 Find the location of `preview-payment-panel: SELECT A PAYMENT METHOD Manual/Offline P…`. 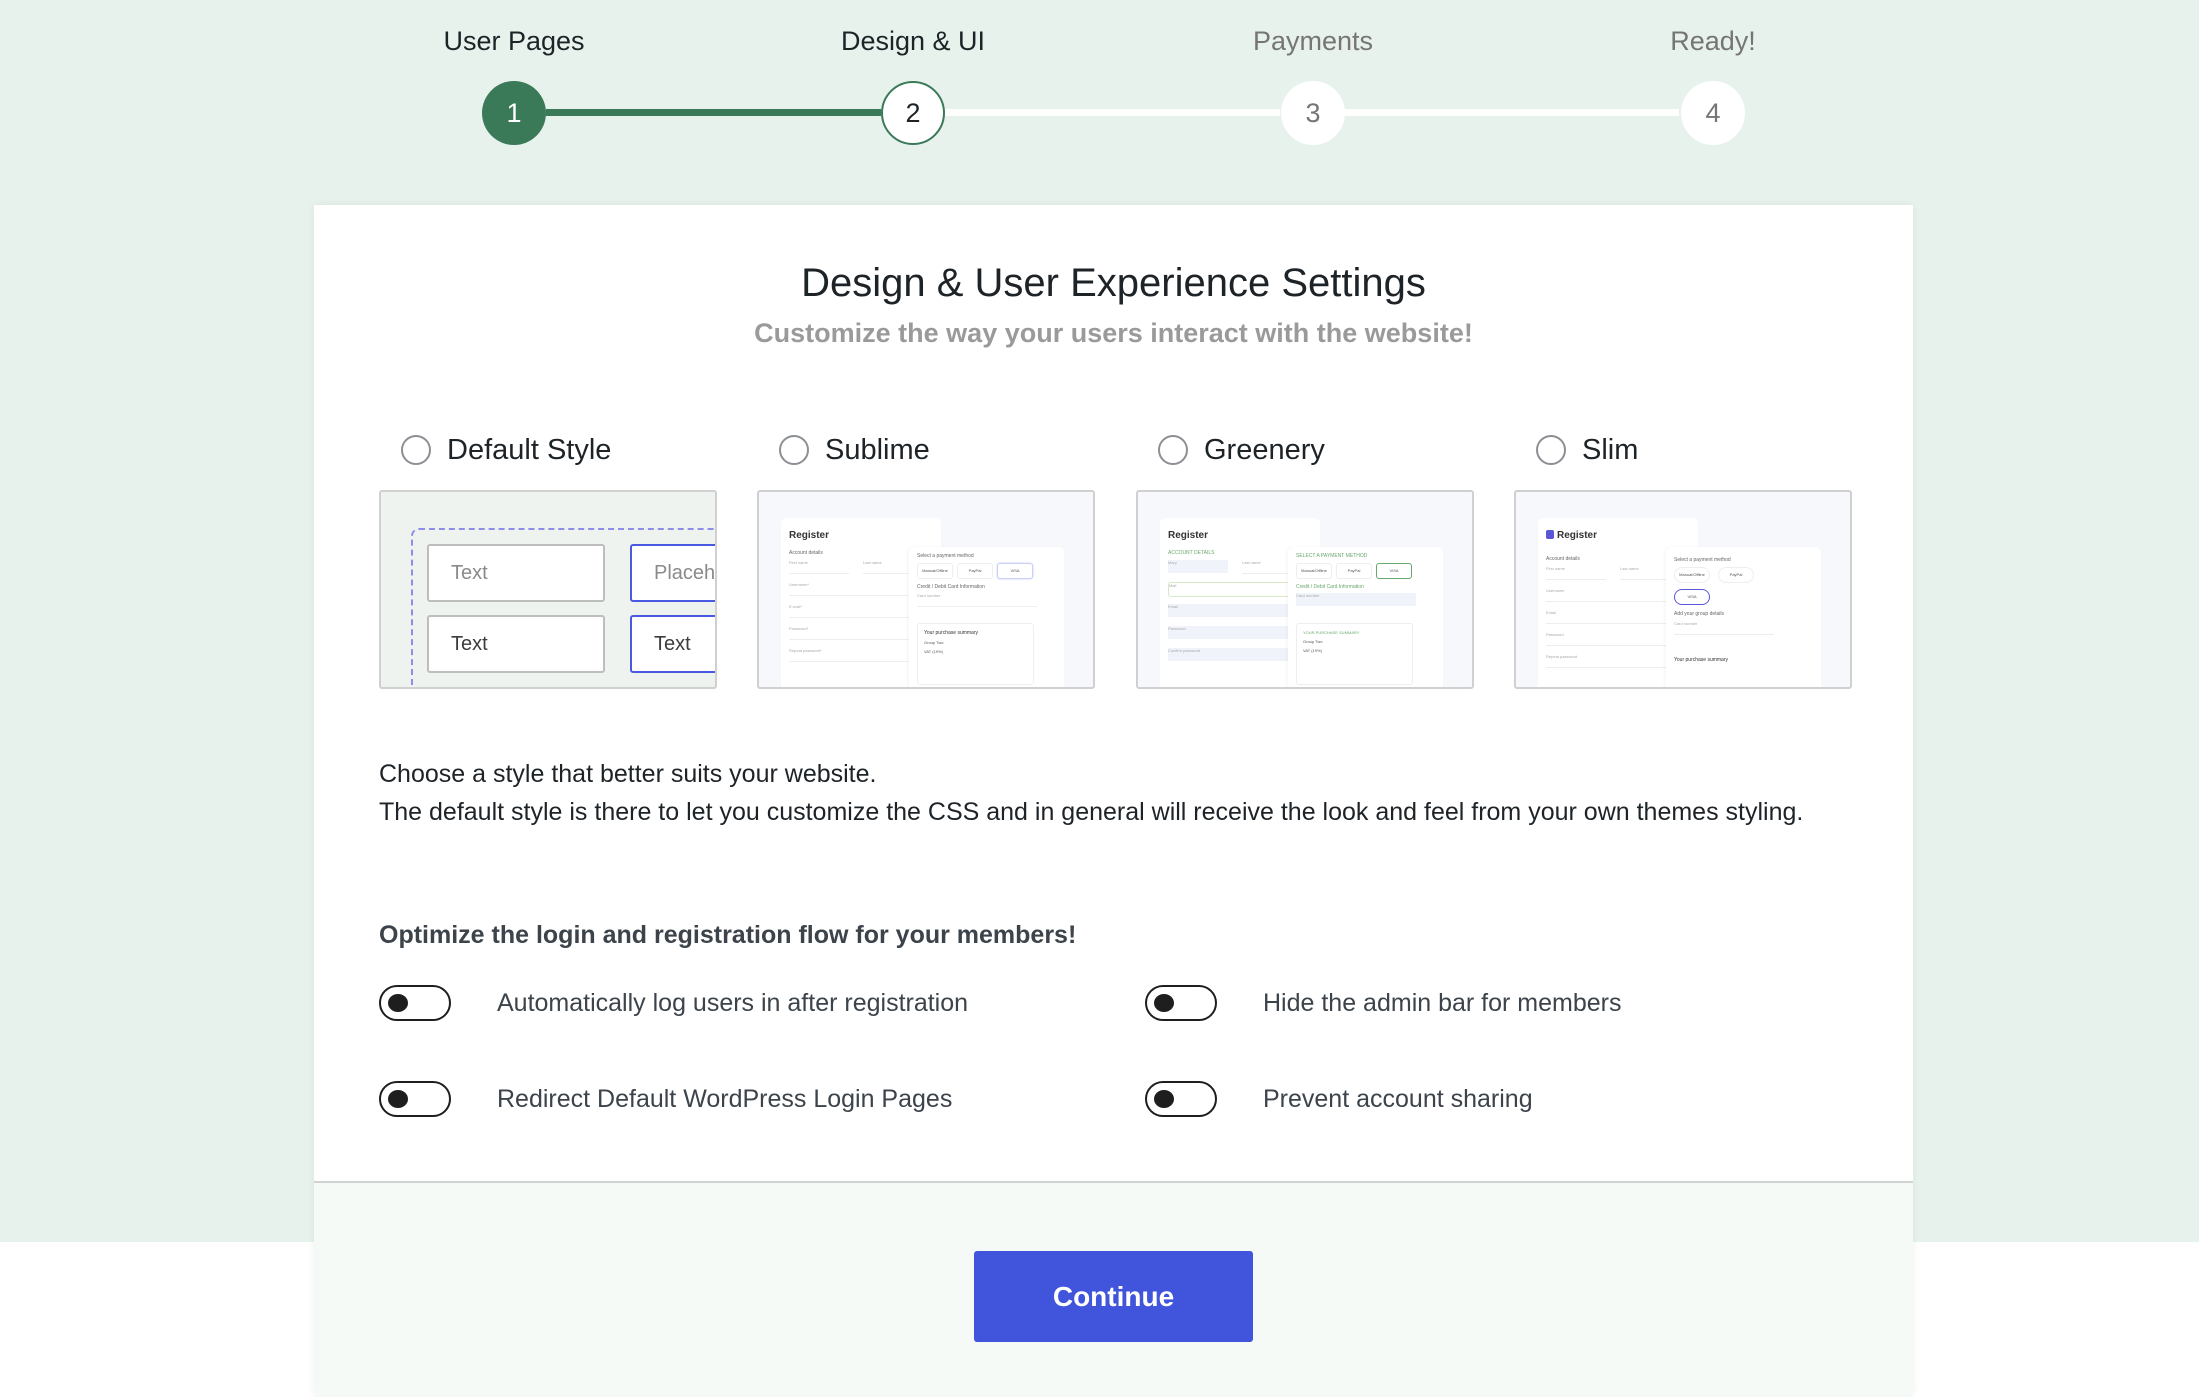

preview-payment-panel: SELECT A PAYMENT METHOD Manual/Offline P… is located at coordinates (1365, 617).